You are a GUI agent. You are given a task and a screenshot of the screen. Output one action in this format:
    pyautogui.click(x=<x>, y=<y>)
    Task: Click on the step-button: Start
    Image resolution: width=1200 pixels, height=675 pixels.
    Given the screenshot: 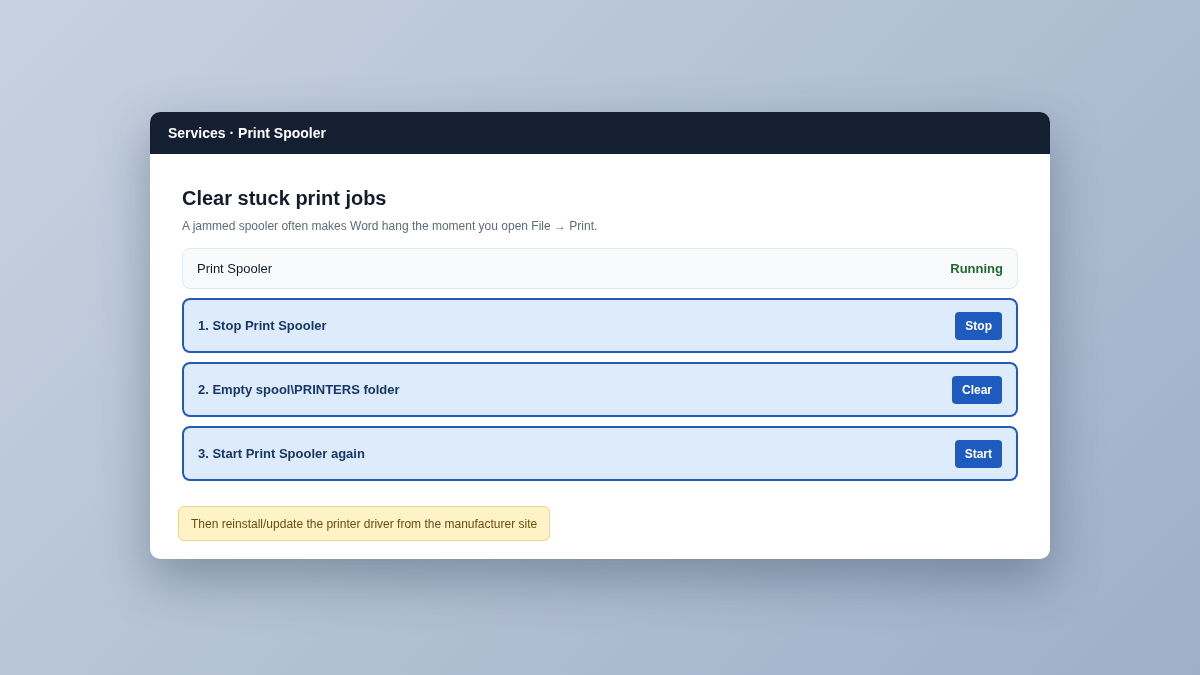 What is the action you would take?
    pyautogui.click(x=978, y=453)
    